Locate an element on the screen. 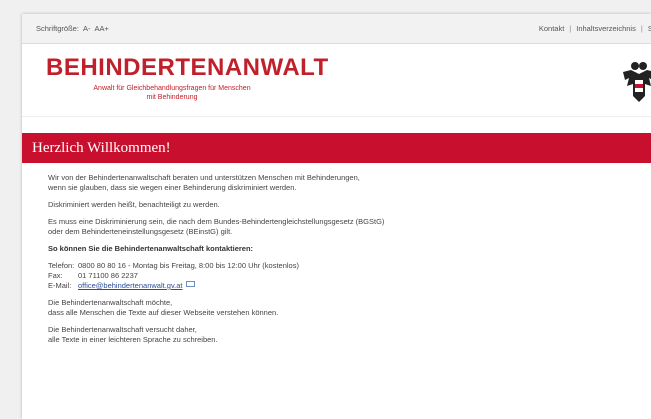 The image size is (651, 419). fax-label: Fax: is located at coordinates (55, 275).